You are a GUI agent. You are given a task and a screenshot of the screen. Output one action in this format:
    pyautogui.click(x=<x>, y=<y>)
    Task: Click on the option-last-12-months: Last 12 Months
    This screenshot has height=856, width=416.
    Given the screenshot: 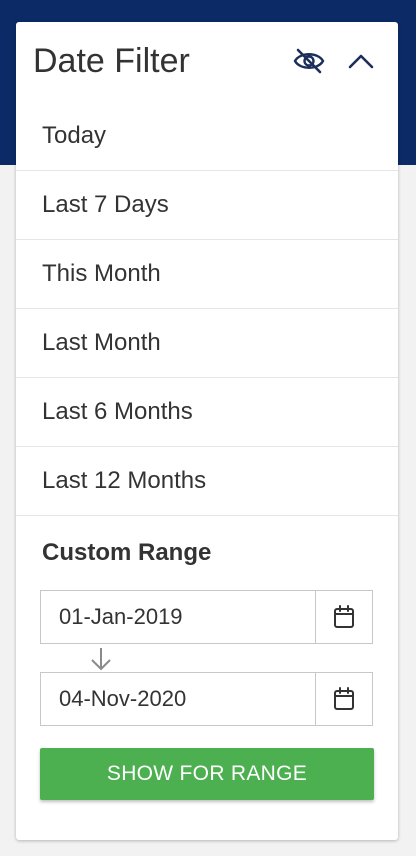 What is the action you would take?
    pyautogui.click(x=207, y=481)
    